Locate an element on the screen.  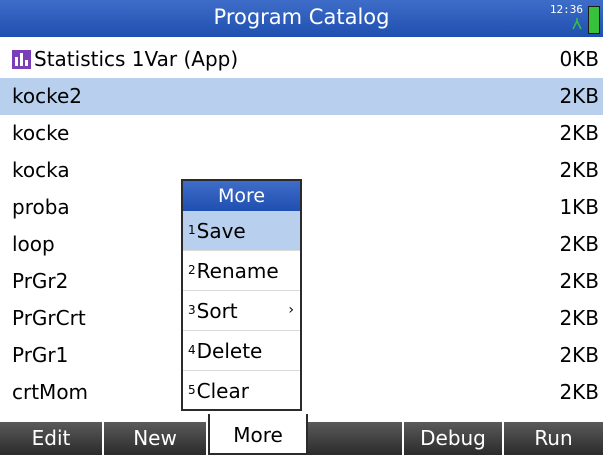
program-size: 1KB is located at coordinates (579, 207).